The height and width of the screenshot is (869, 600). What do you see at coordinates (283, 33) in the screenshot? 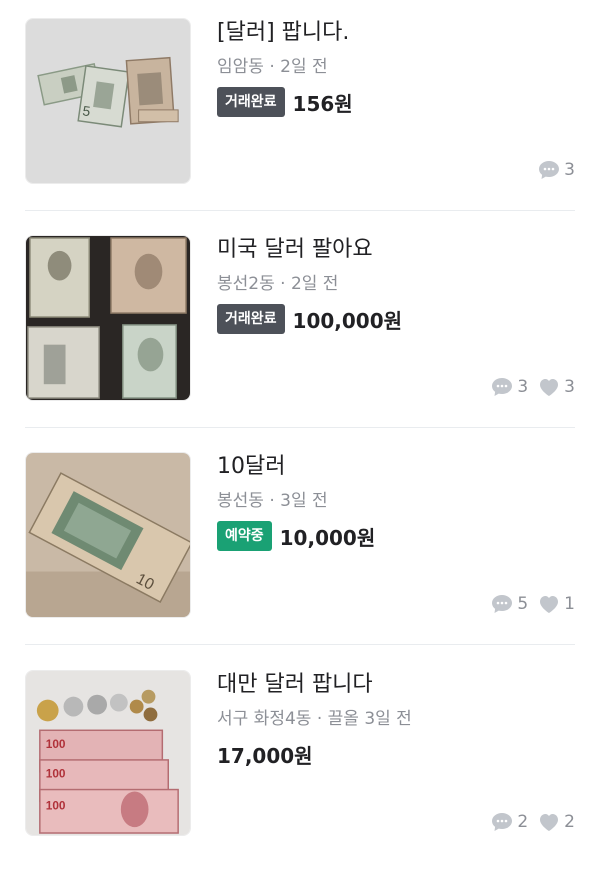
I see `product-title: [달러] 팝니다.` at bounding box center [283, 33].